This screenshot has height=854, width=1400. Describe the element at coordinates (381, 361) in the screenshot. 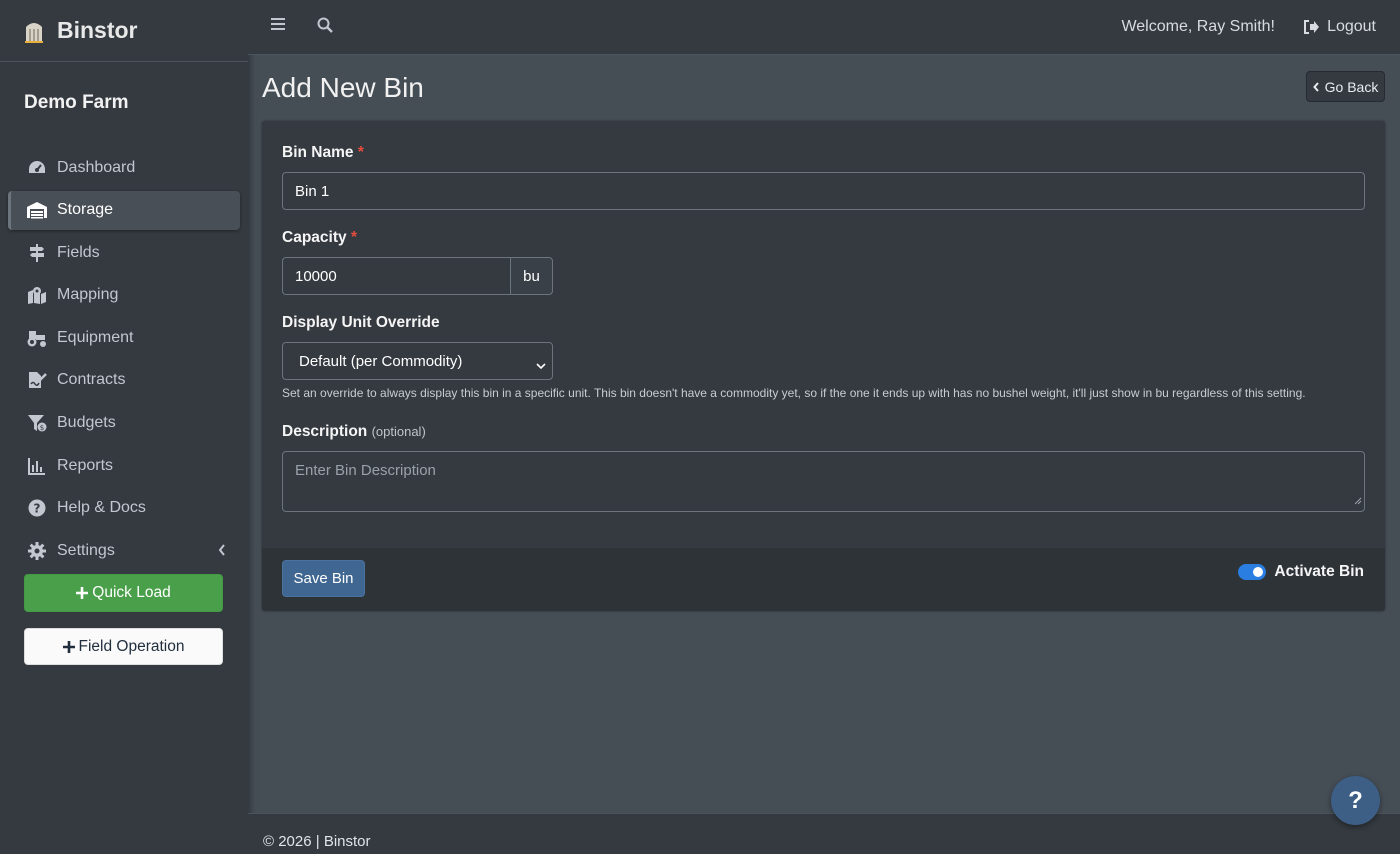

I see `display-unit-selected: Default (per Commodity)` at that location.